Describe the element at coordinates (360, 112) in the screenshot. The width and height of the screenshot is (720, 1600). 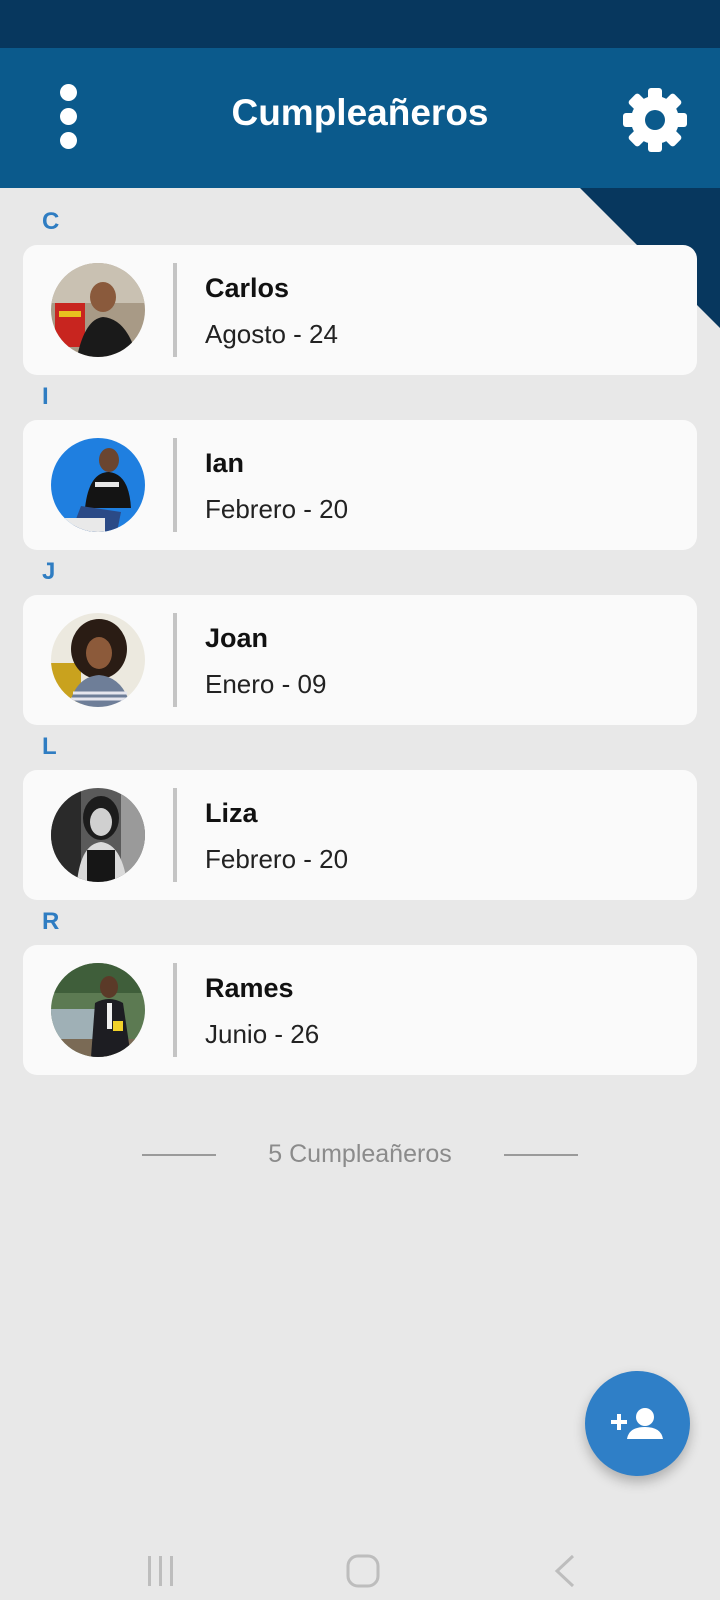
I see `page-title: Cumpleañeros` at that location.